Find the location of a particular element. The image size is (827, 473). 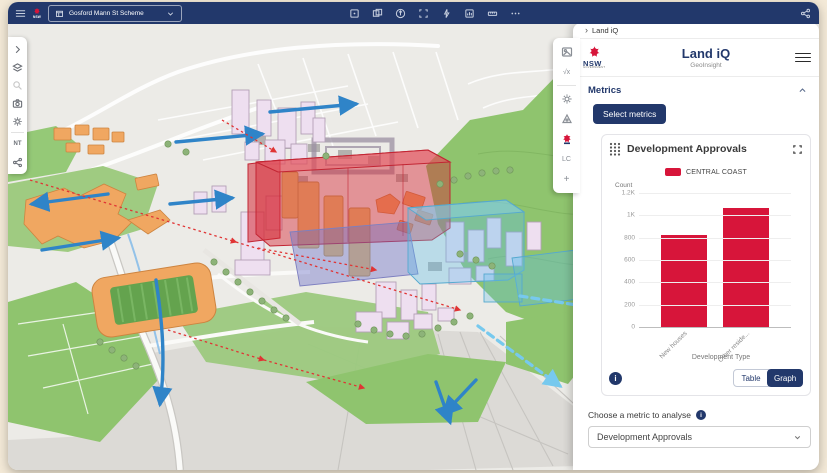

nt-tool-button: NT is located at coordinates (17, 144).